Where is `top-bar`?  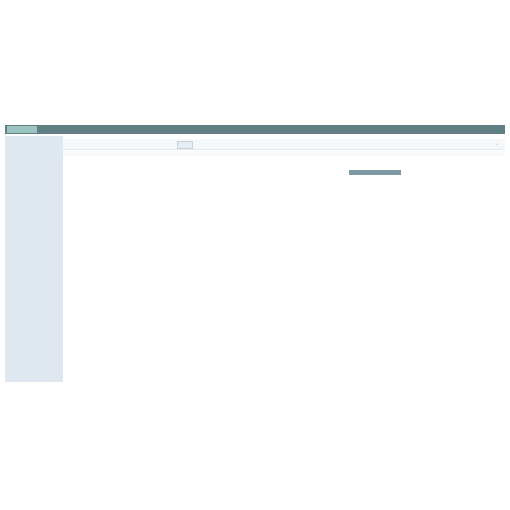
top-bar is located at coordinates (255, 129).